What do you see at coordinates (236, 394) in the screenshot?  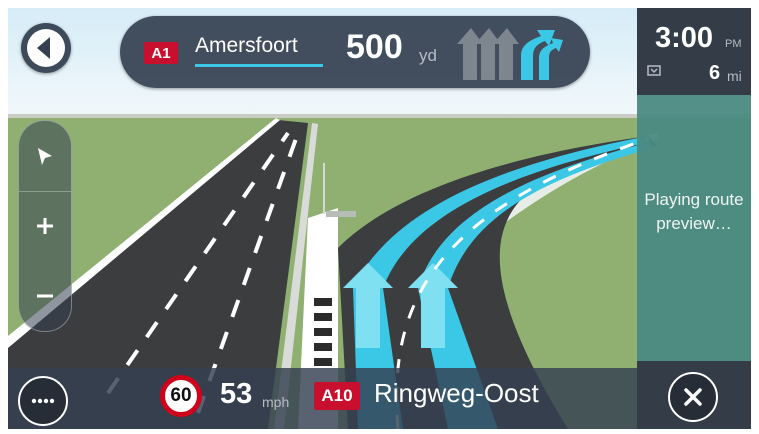 I see `current-speed: 53` at bounding box center [236, 394].